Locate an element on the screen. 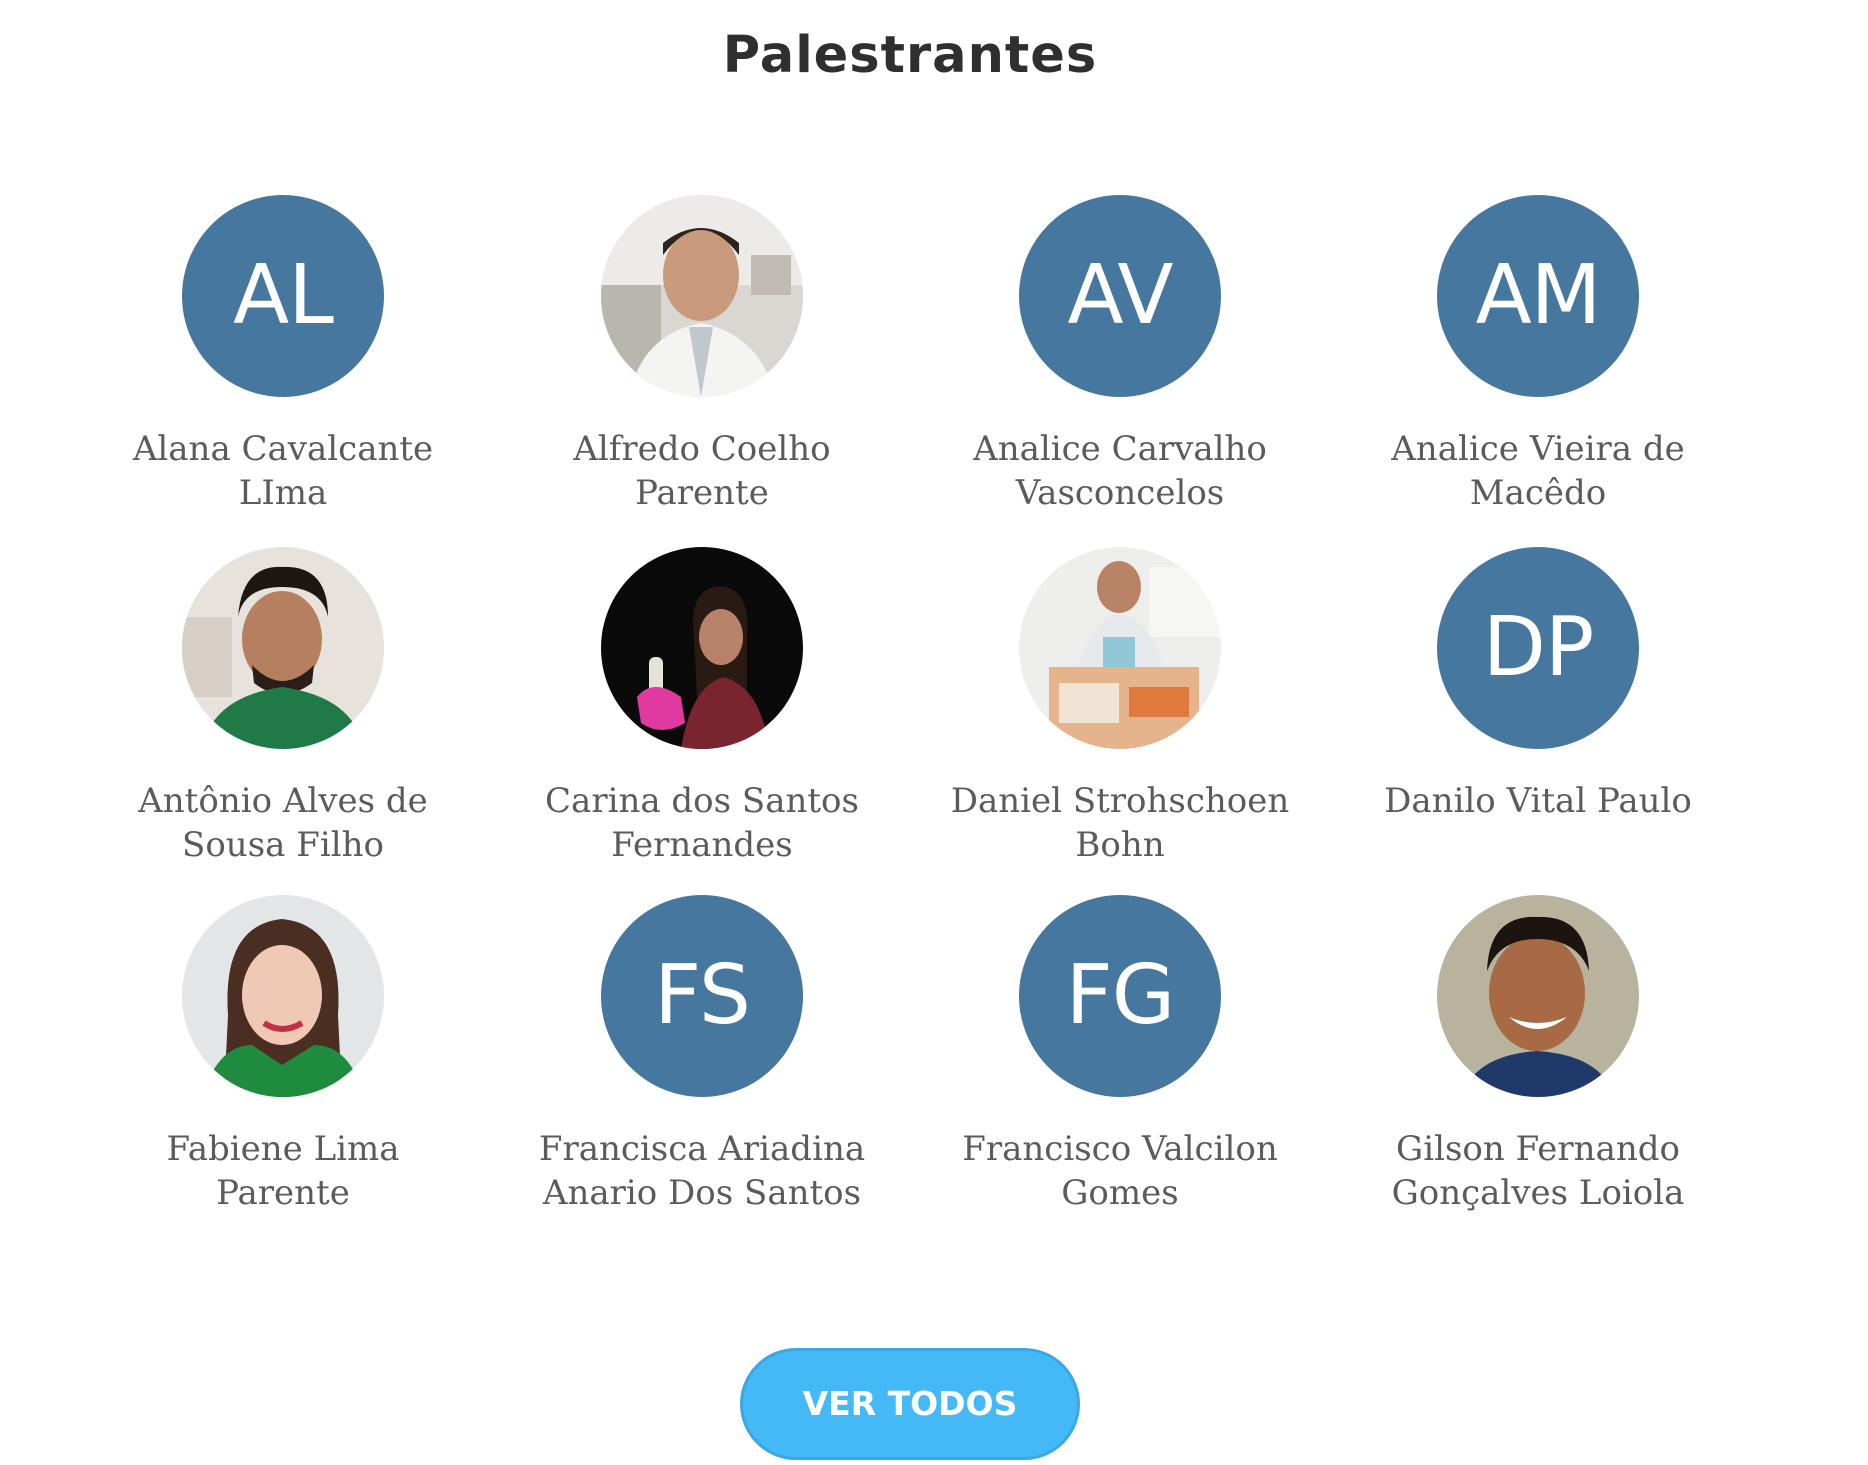  speaker-card: Gilson Fernando Gonçalves Loiola is located at coordinates (1538, 1055).